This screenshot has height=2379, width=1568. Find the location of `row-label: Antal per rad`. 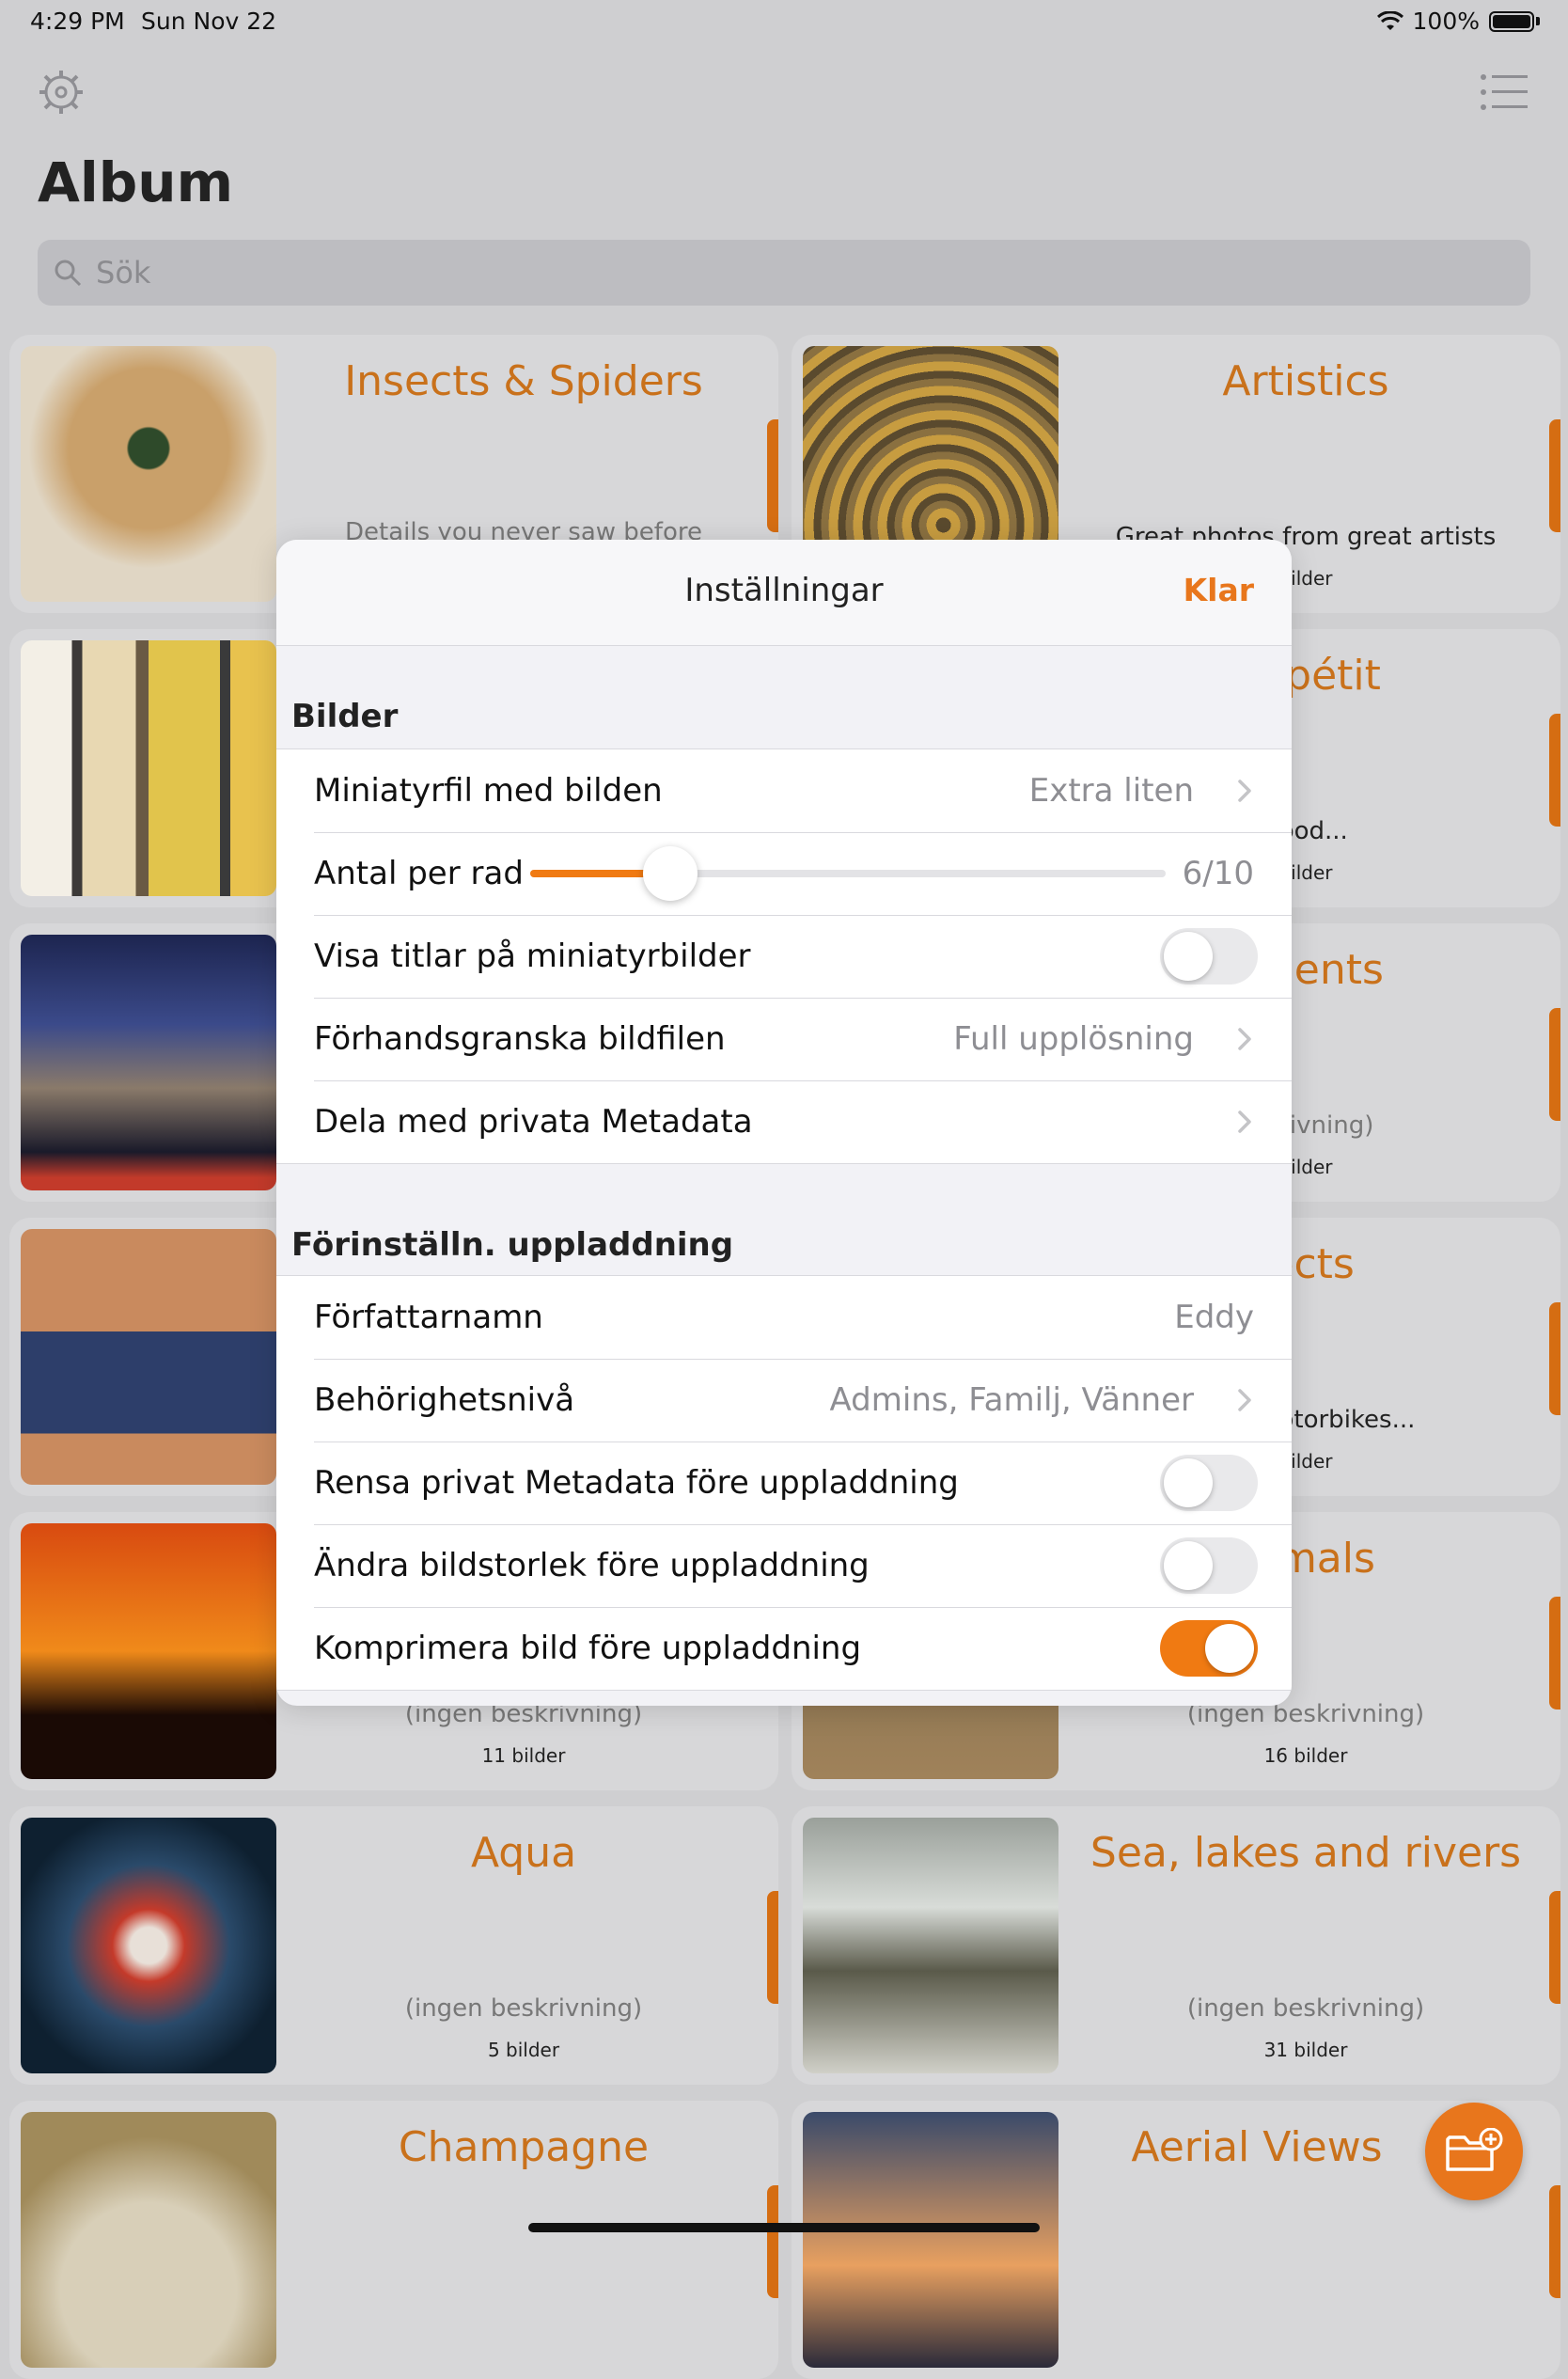

row-label: Antal per rad is located at coordinates (419, 874).